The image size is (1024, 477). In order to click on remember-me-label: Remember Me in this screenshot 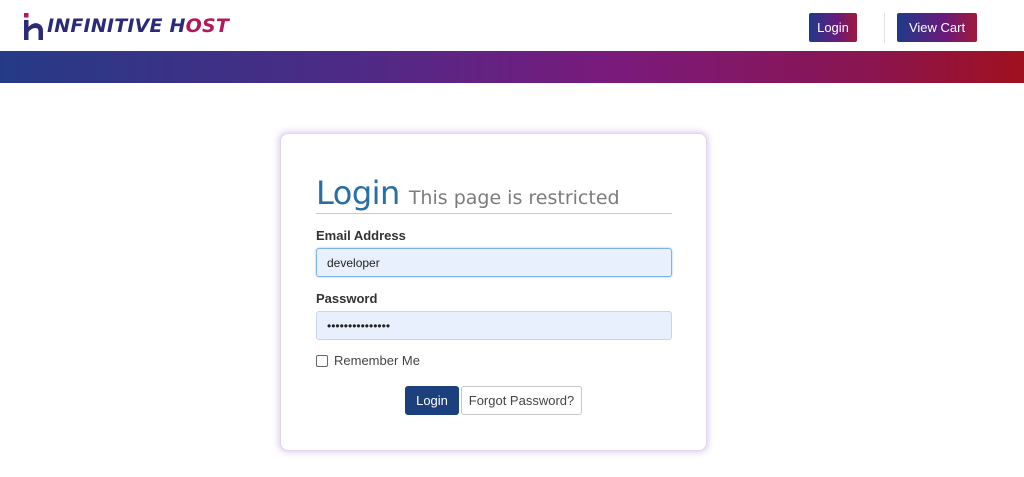, I will do `click(377, 360)`.